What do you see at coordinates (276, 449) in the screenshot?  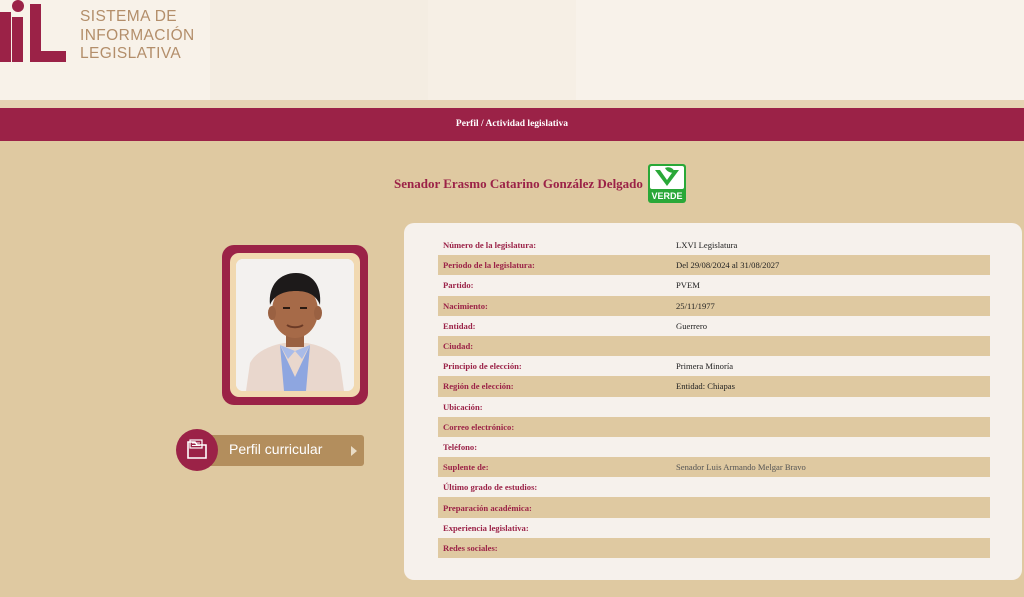 I see `perfil-curricular-label: Perfil curricular` at bounding box center [276, 449].